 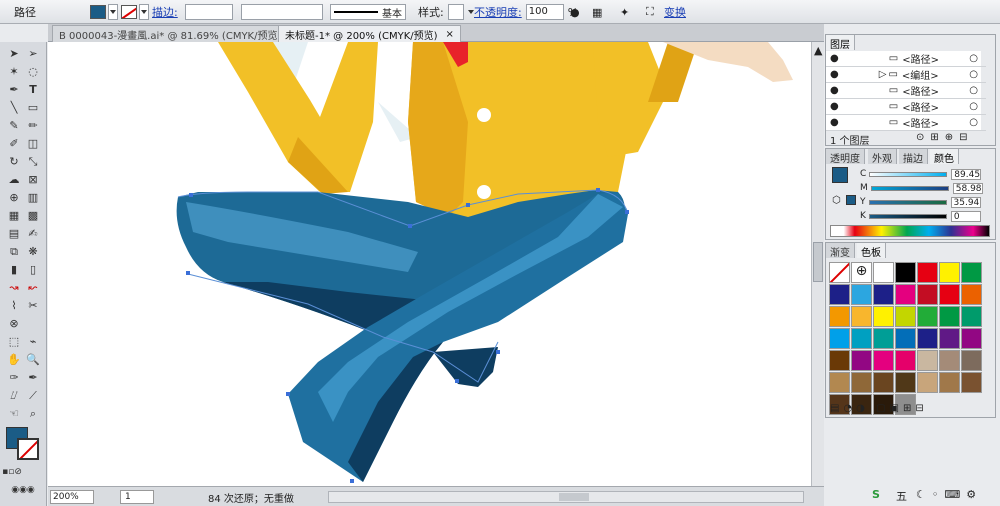 I want to click on fill-swatch, so click(x=98, y=12).